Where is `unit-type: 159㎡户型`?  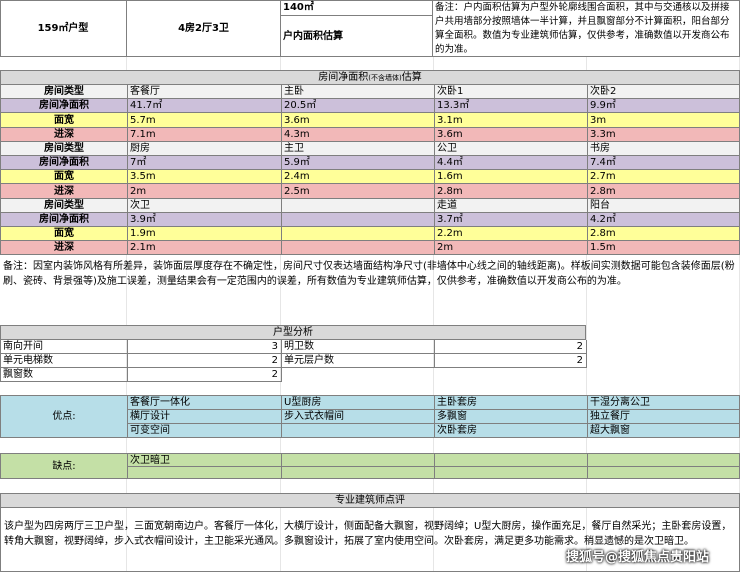 unit-type: 159㎡户型 is located at coordinates (63, 28).